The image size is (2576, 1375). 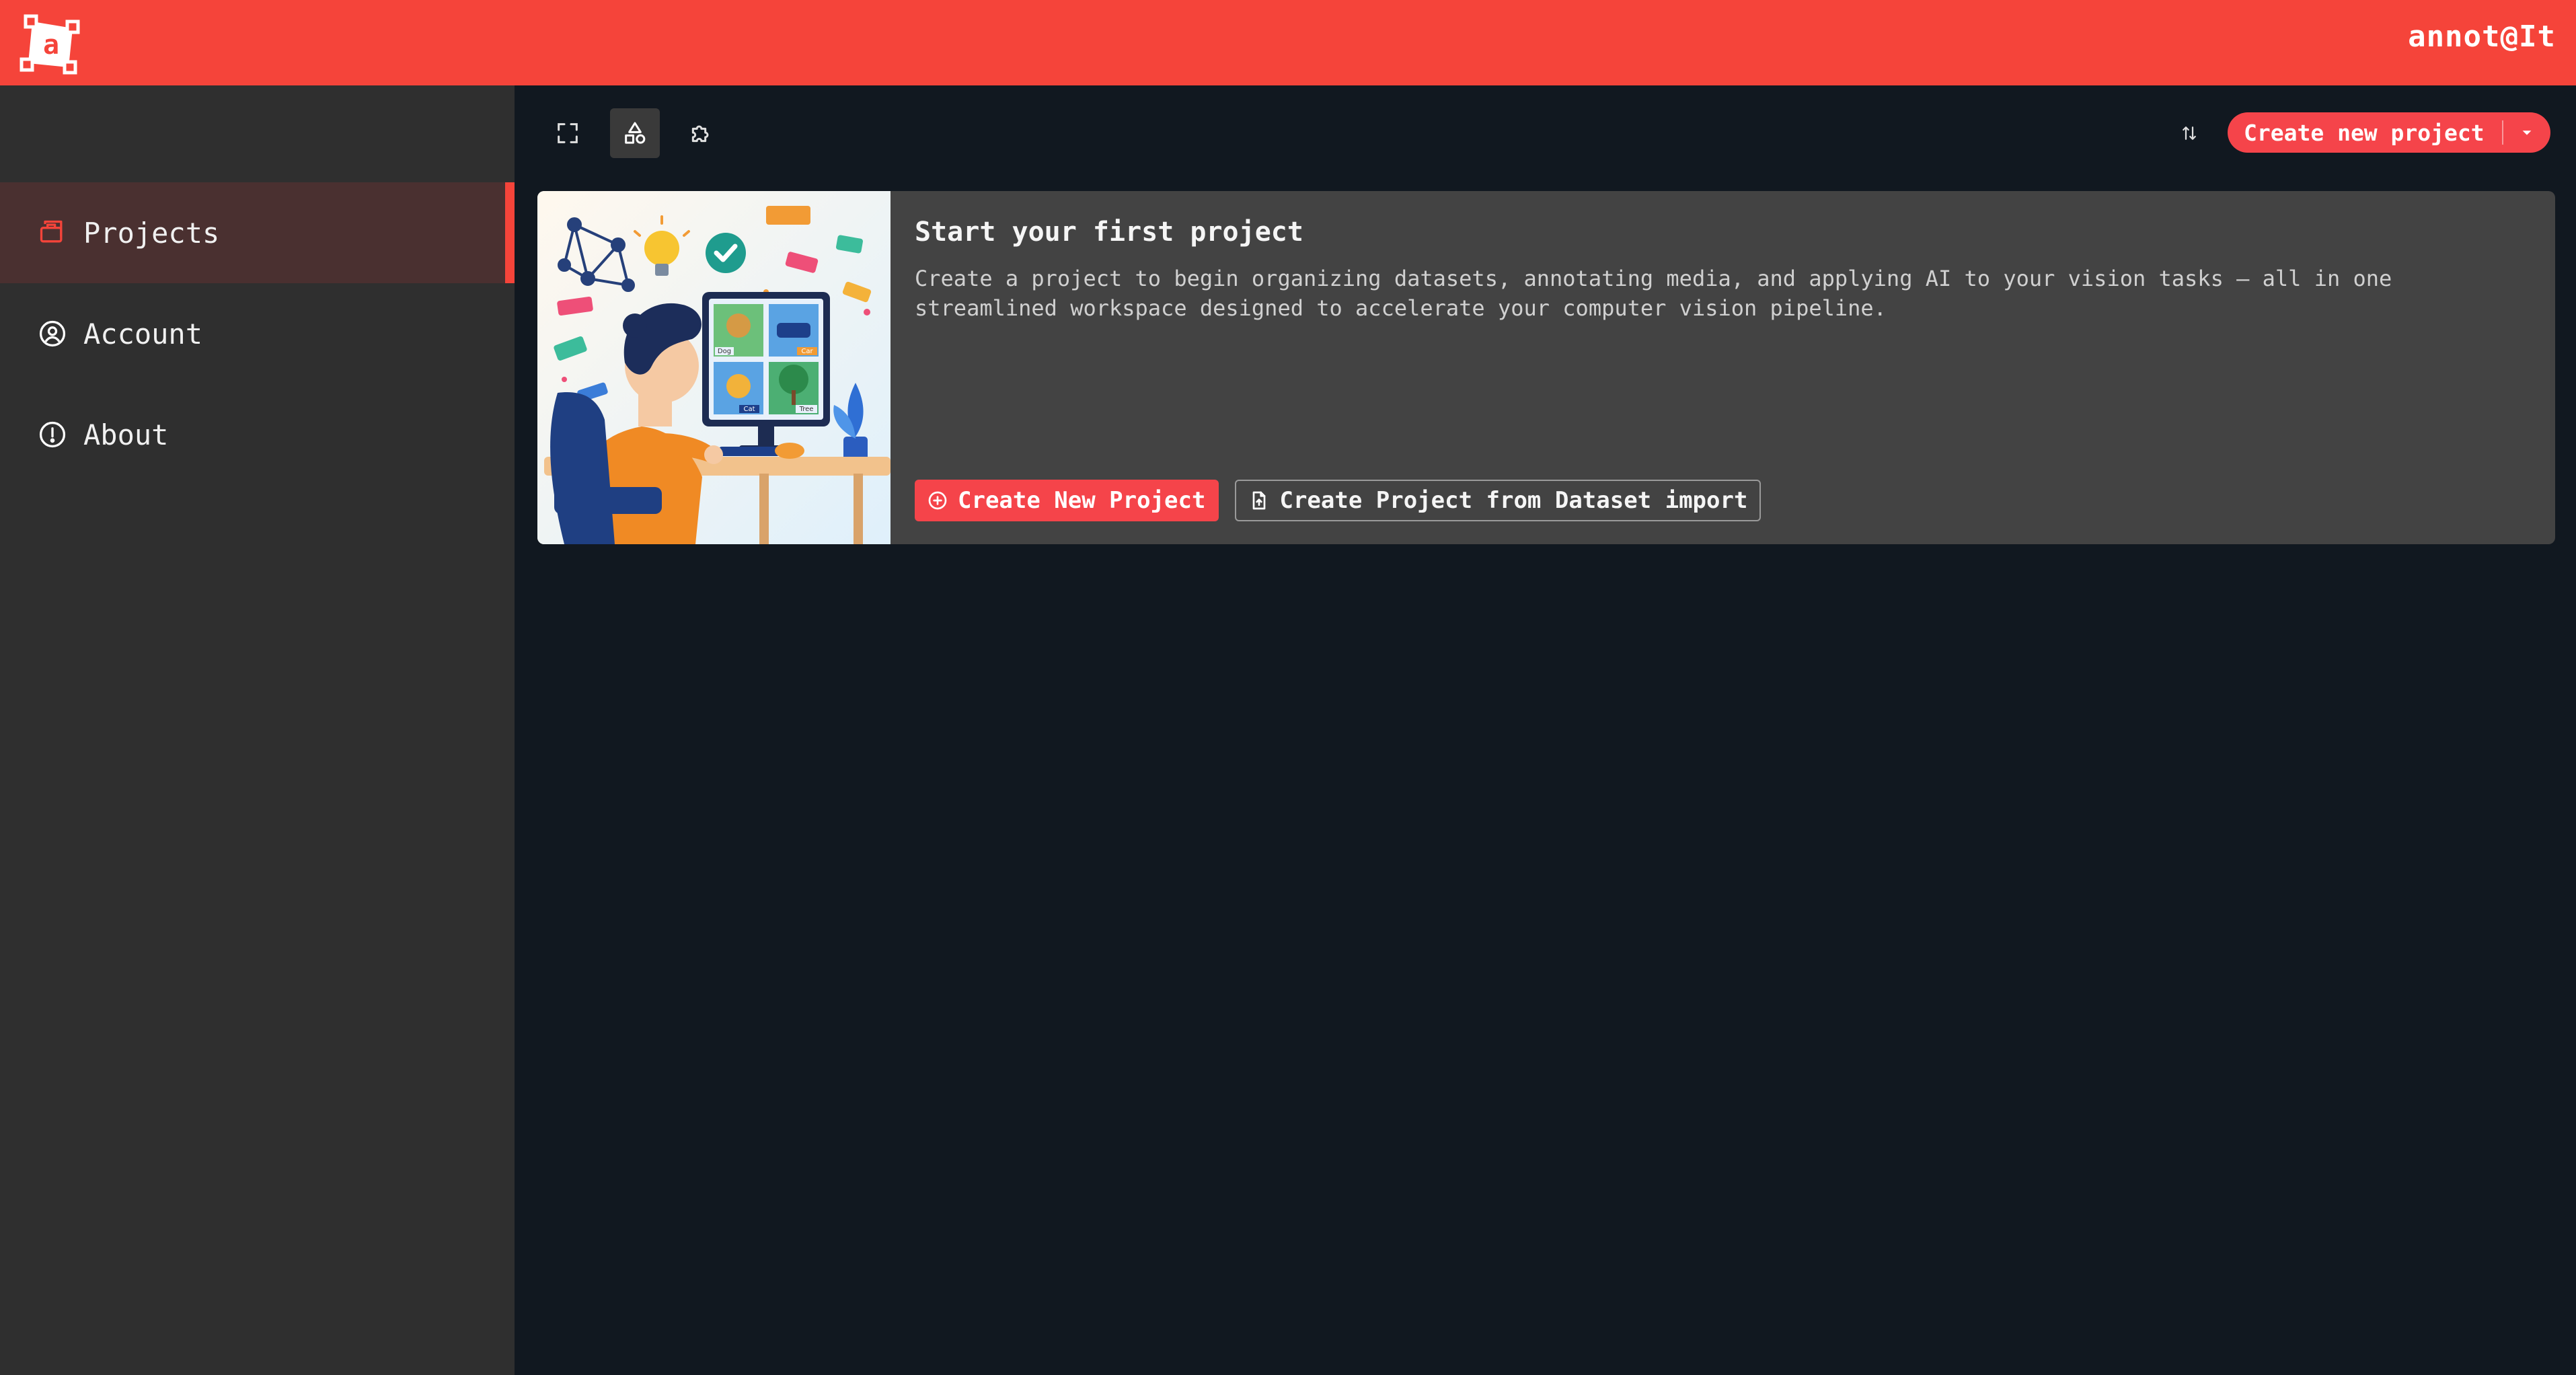 I want to click on create-project-button: Create new project, so click(x=2365, y=132).